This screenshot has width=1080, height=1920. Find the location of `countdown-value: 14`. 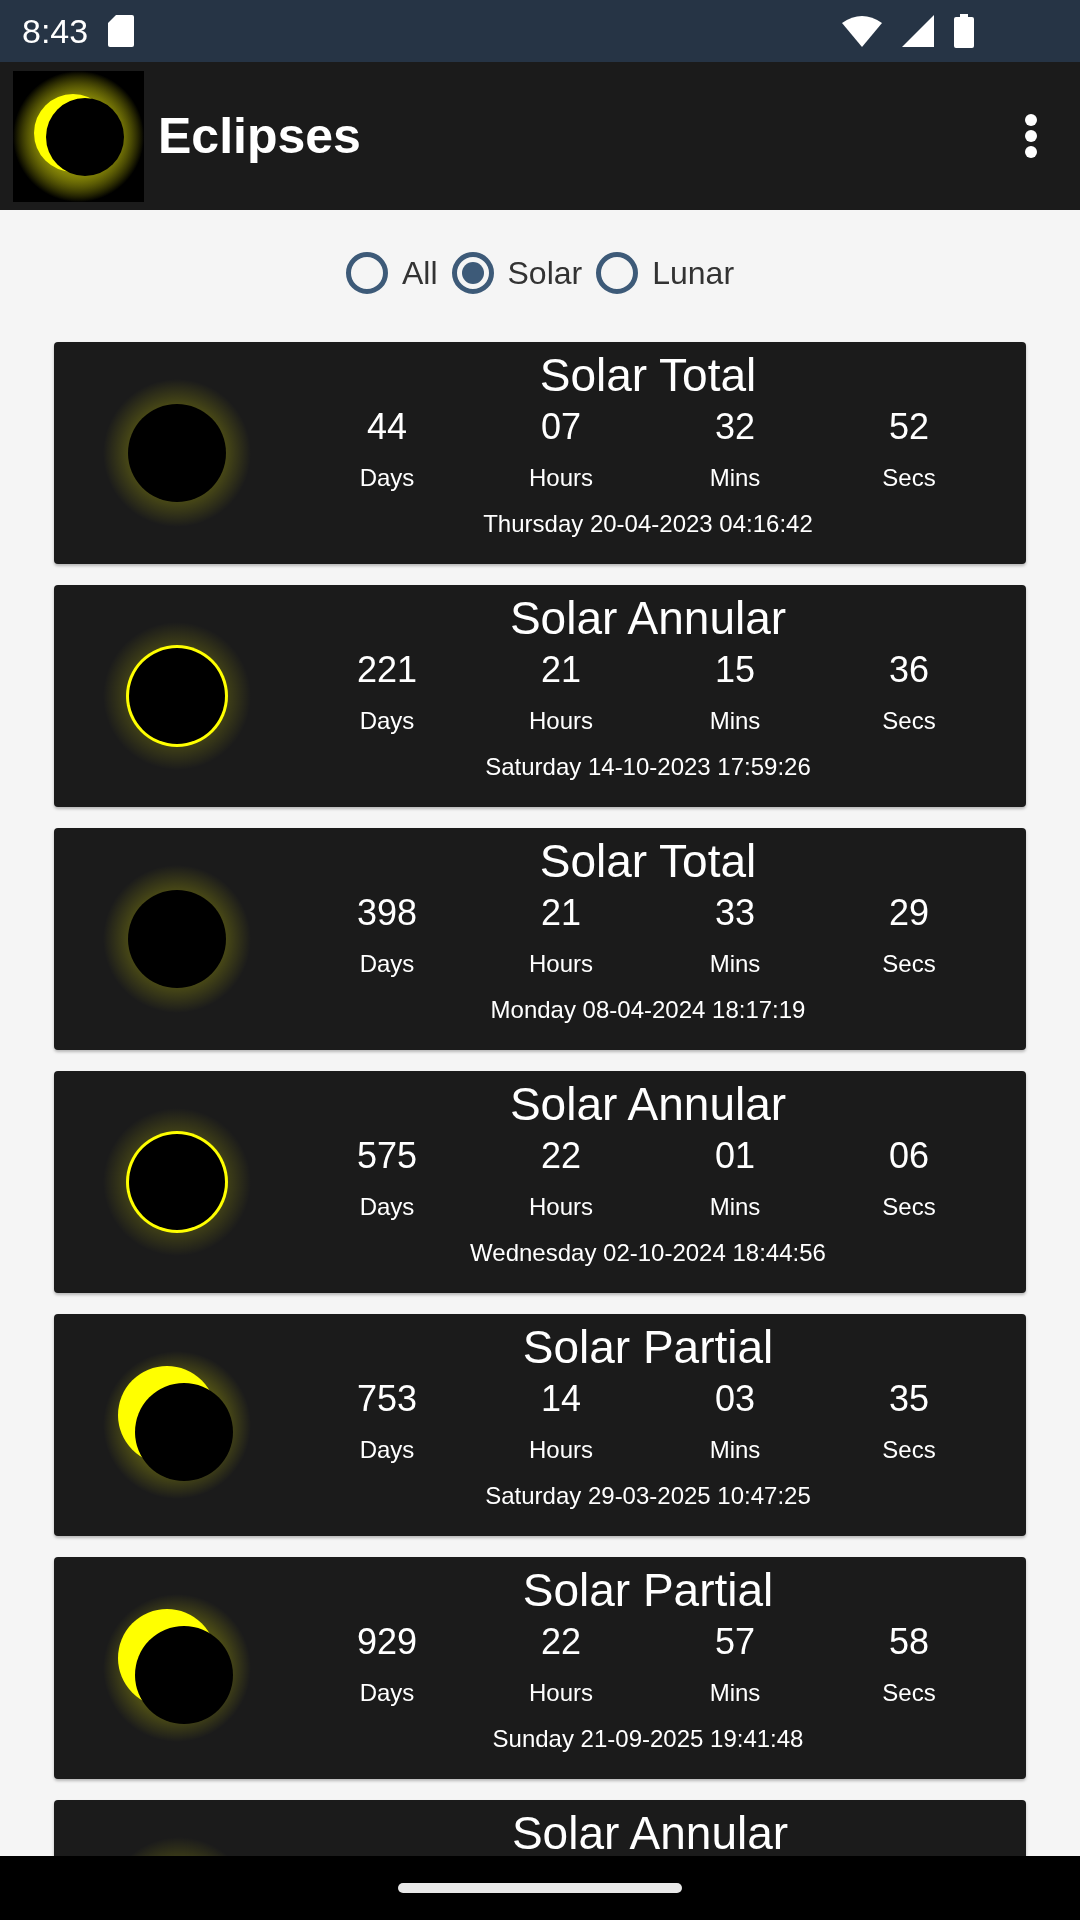

countdown-value: 14 is located at coordinates (560, 1399).